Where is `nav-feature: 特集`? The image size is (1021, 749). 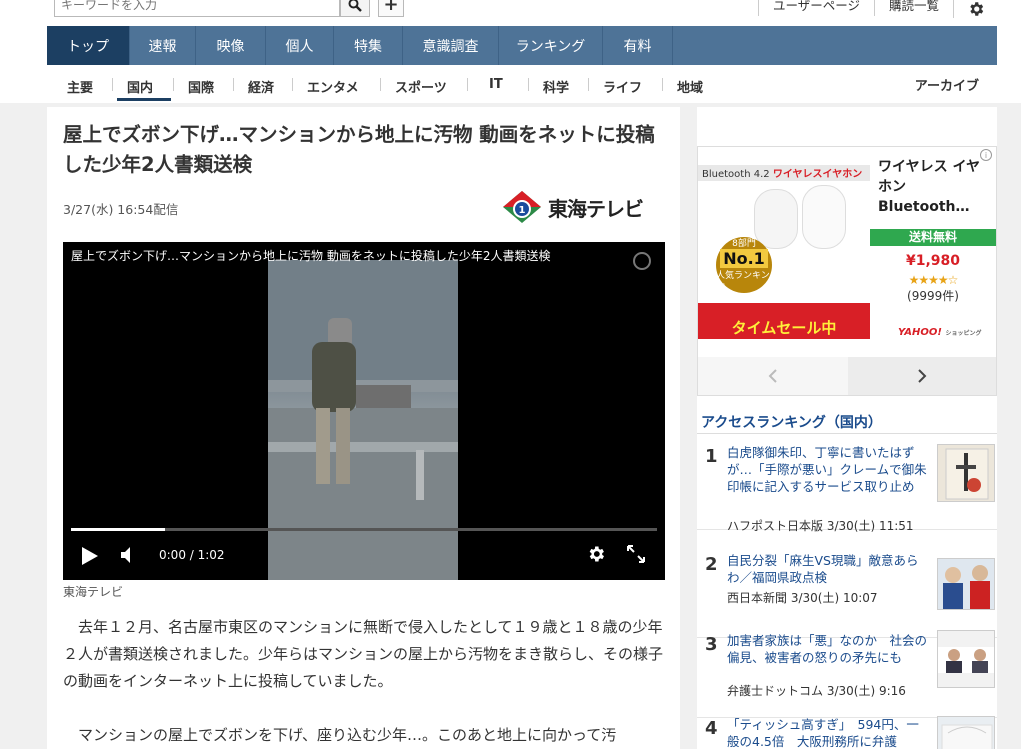 nav-feature: 特集 is located at coordinates (368, 45).